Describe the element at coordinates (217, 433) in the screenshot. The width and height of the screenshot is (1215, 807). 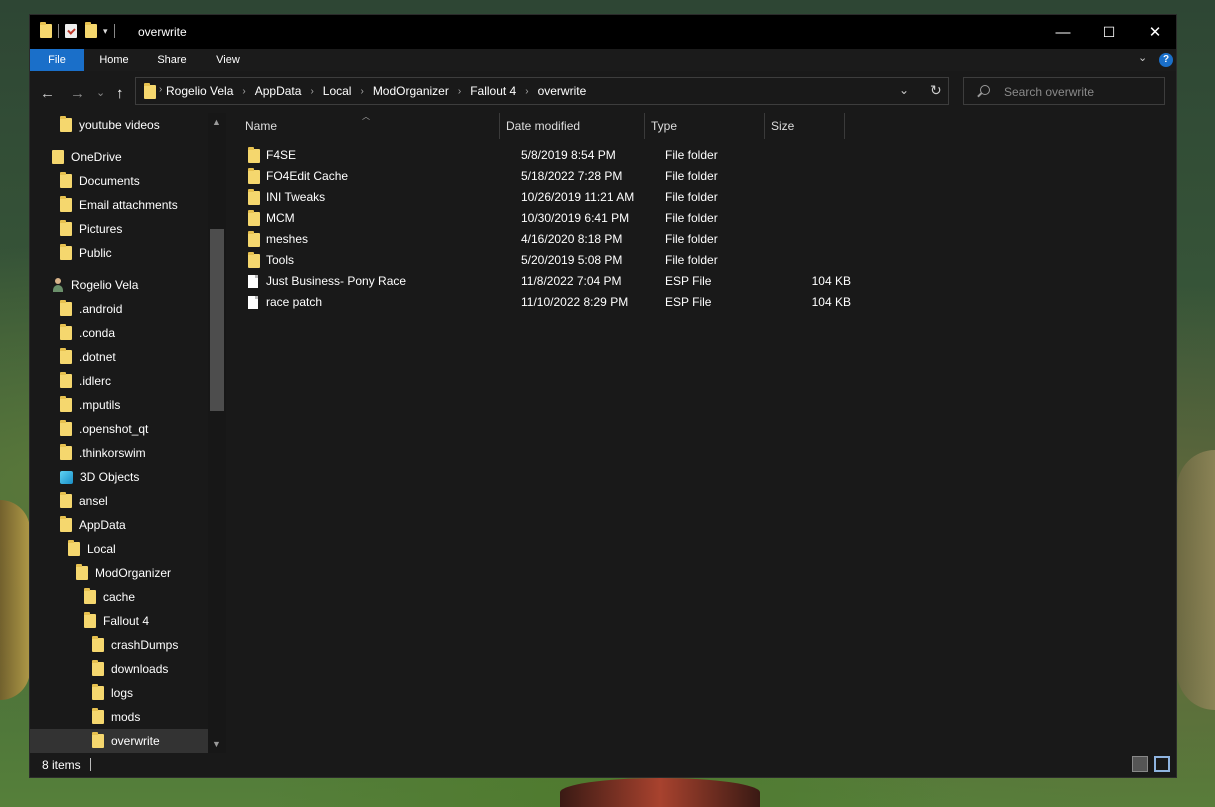
I see `navigation-scrollbar` at that location.